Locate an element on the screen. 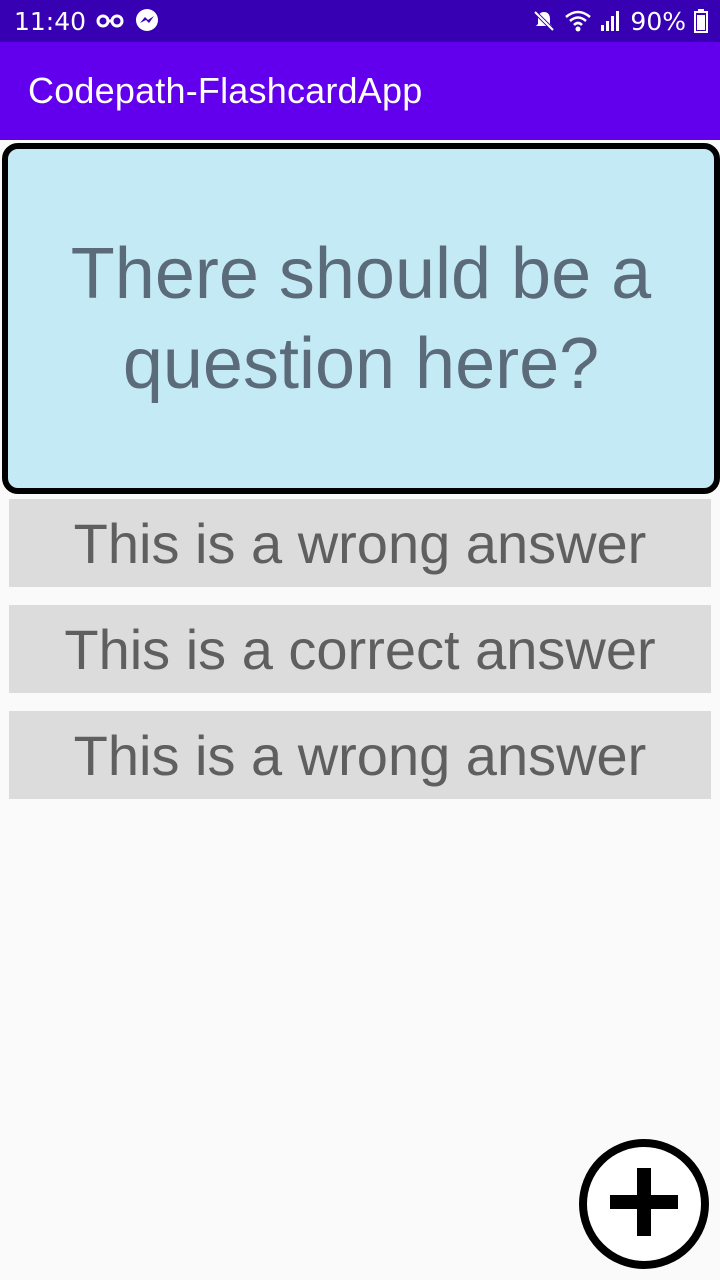 The image size is (720, 1280). add-icon is located at coordinates (644, 1204).